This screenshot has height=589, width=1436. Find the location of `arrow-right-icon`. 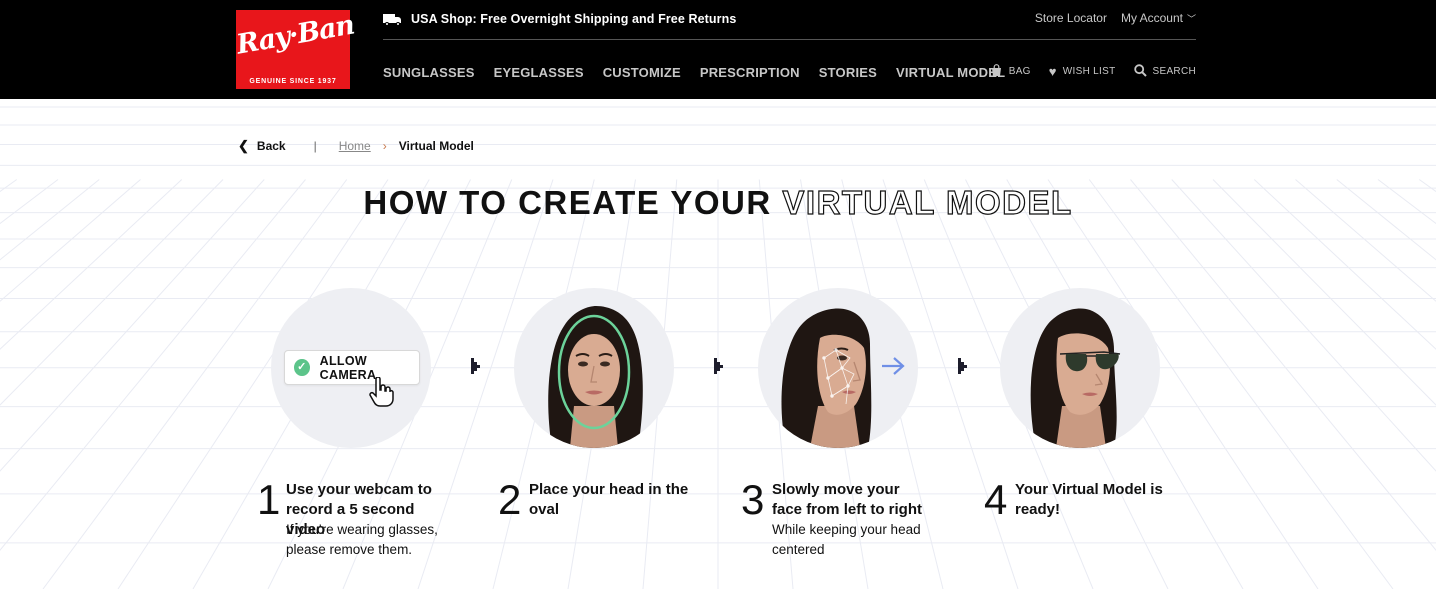

arrow-right-icon is located at coordinates (893, 366).